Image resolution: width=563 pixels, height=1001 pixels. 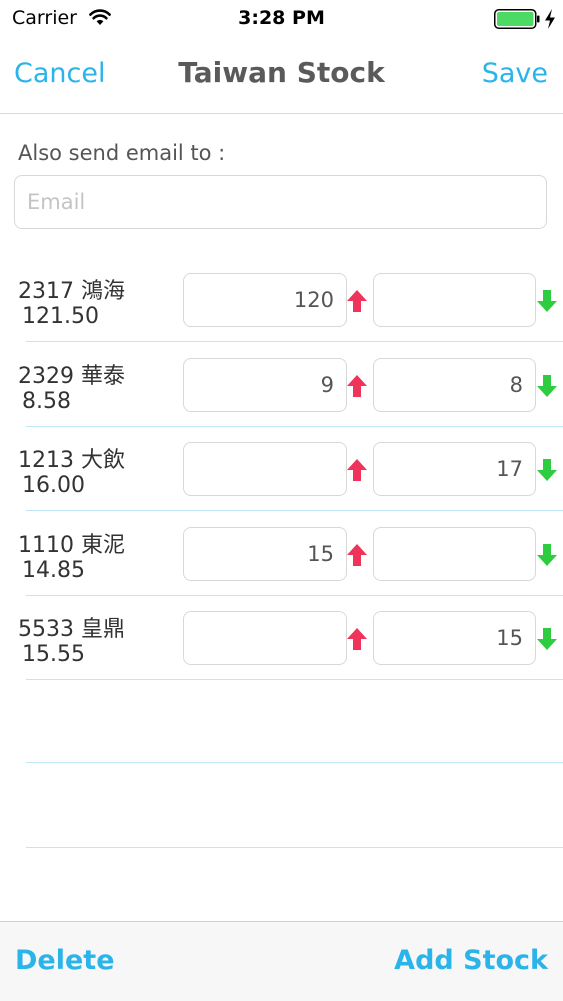 What do you see at coordinates (71, 460) in the screenshot?
I see `stock-name: 1213 大飲` at bounding box center [71, 460].